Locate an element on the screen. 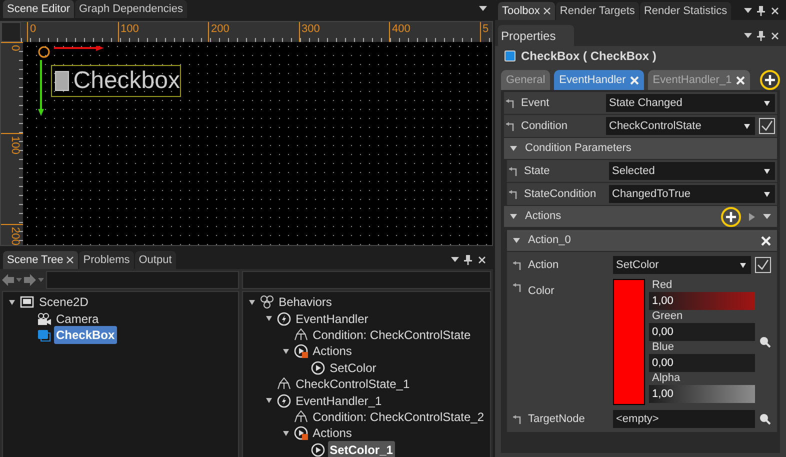 The height and width of the screenshot is (457, 786). tree-item: Condition: CheckControlState is located at coordinates (391, 335).